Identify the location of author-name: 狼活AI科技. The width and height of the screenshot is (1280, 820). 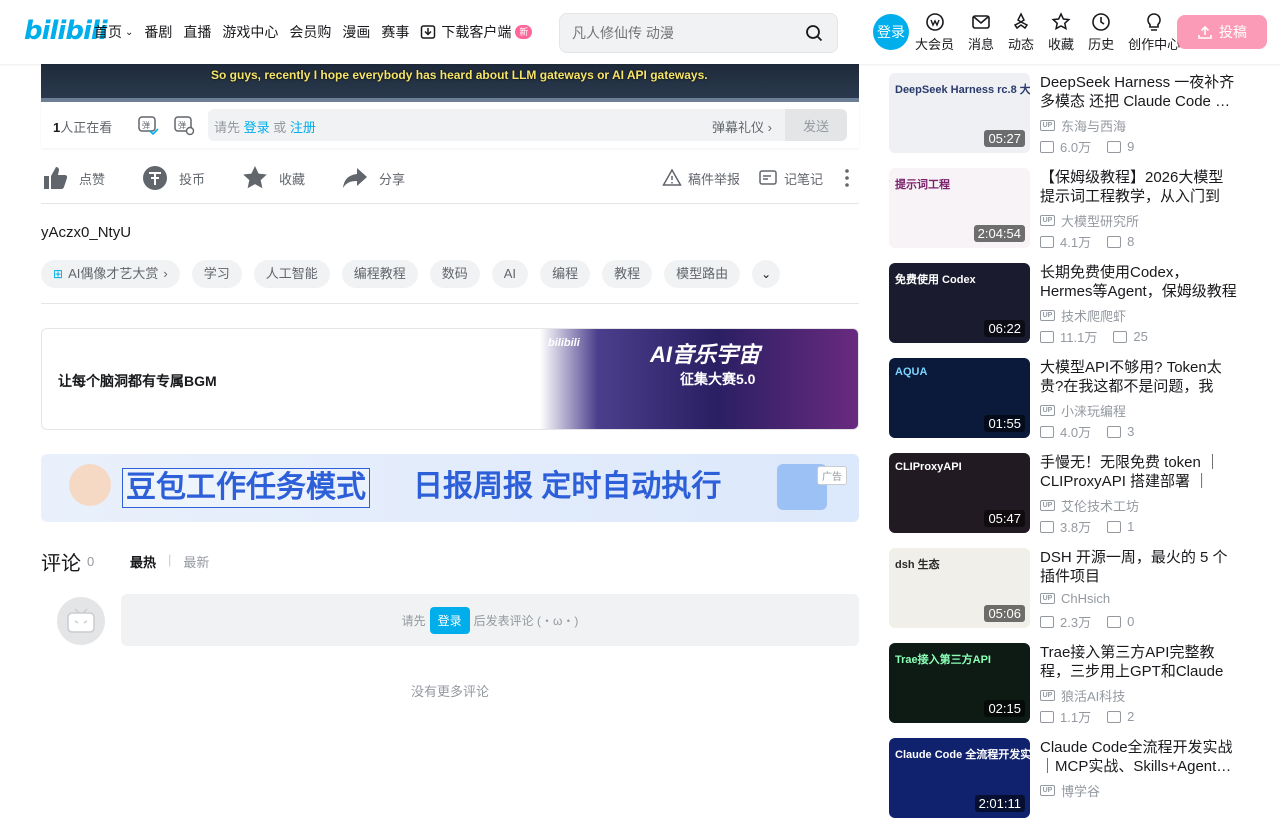
(1093, 695).